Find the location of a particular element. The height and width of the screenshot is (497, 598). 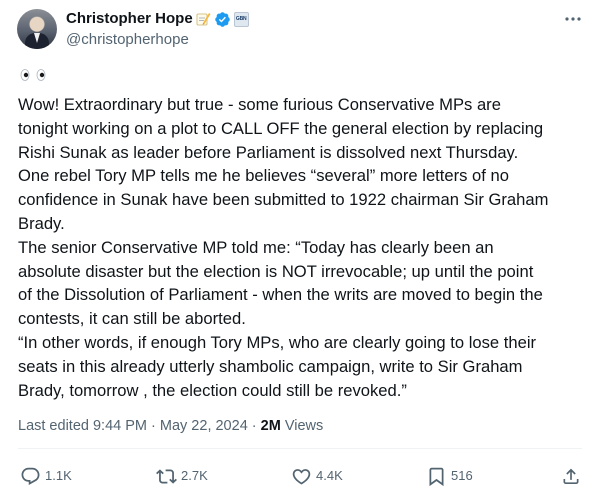

more-options-button is located at coordinates (573, 19).